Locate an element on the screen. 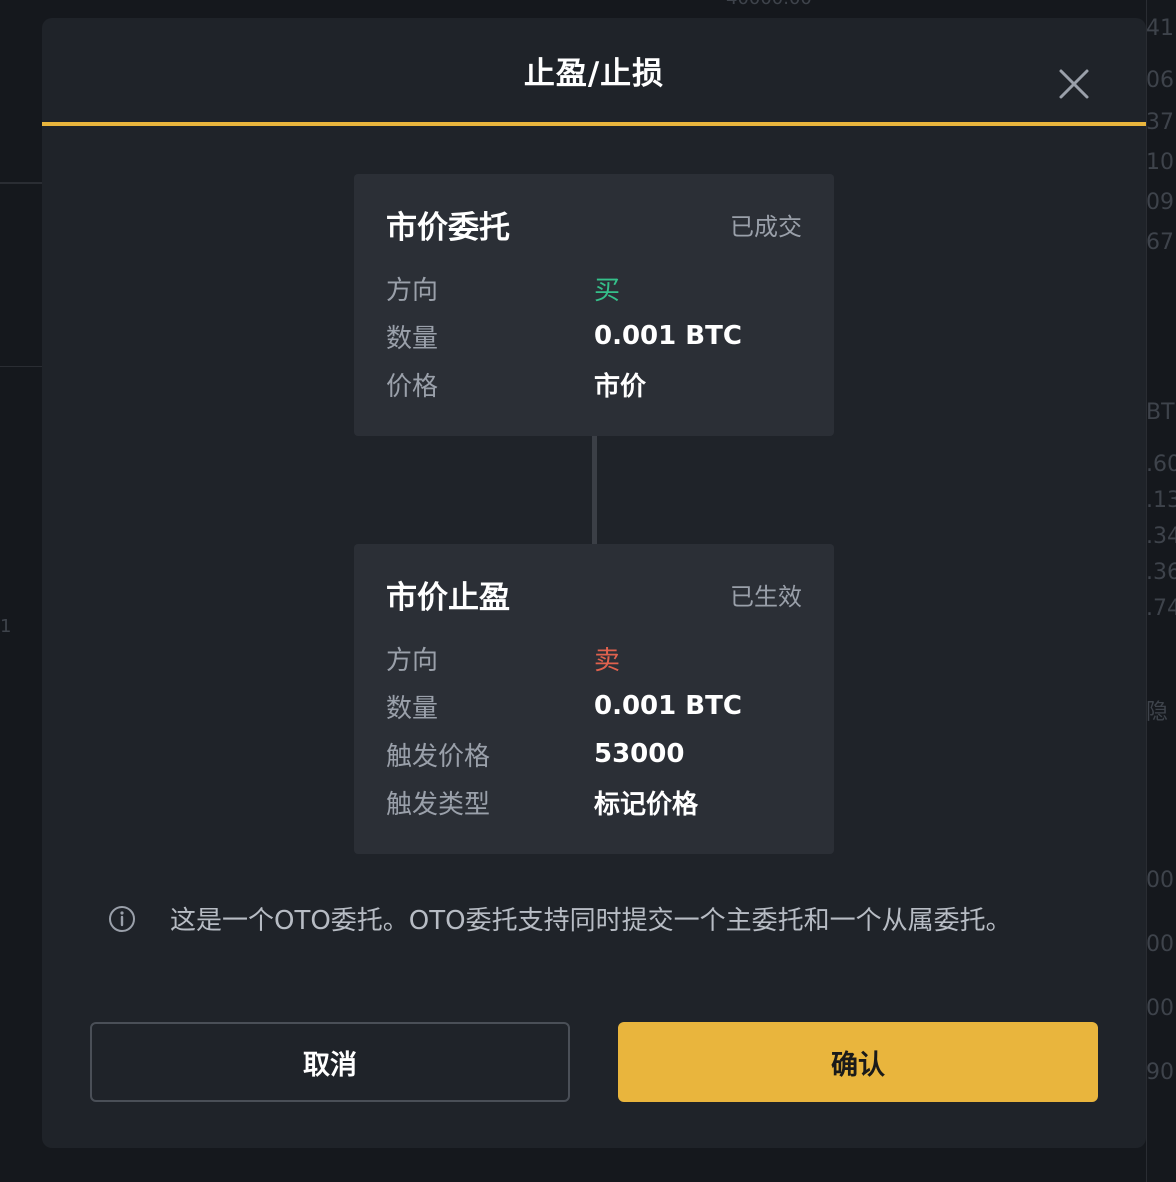  bg-number: 37 is located at coordinates (1160, 122).